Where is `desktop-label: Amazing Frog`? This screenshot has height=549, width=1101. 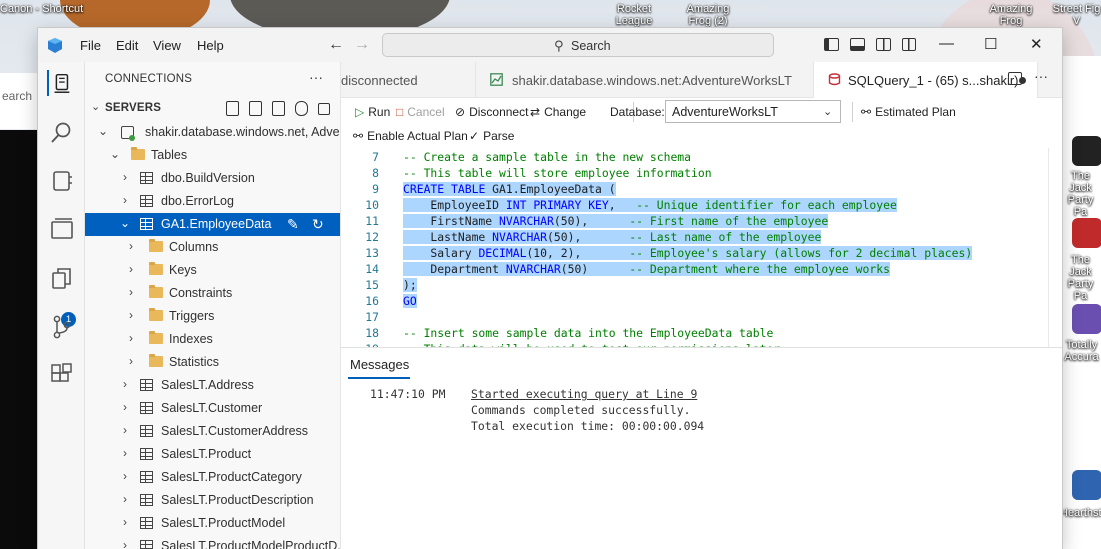 desktop-label: Amazing Frog is located at coordinates (1011, 15).